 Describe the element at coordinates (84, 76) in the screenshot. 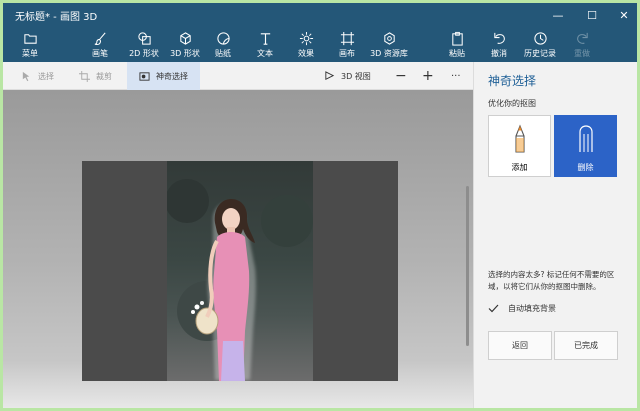

I see `crop-icon` at that location.